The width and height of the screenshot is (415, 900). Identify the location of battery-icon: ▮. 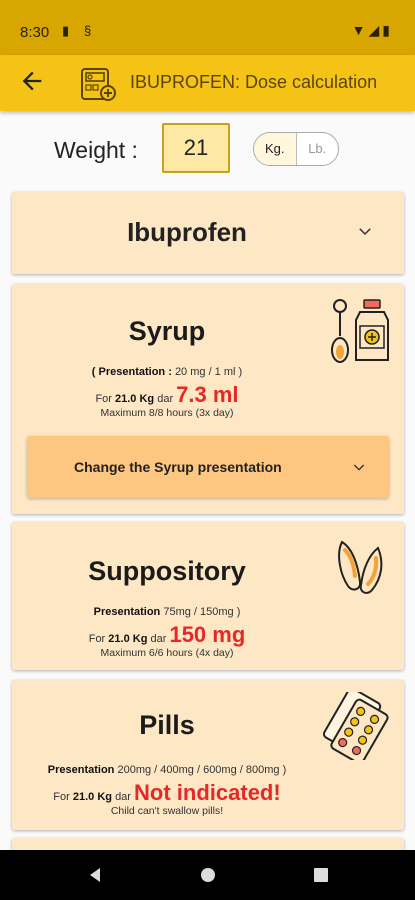
(387, 30).